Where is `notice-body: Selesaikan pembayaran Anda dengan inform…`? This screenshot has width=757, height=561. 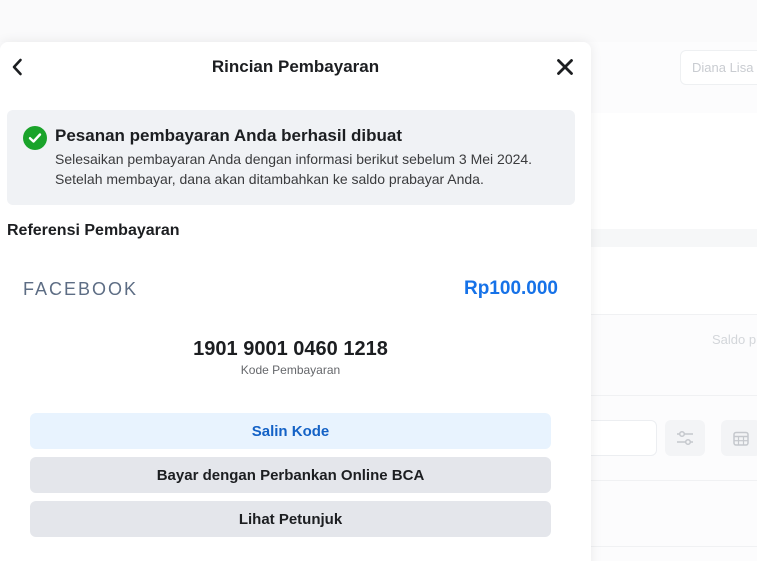 notice-body: Selesaikan pembayaran Anda dengan inform… is located at coordinates (294, 169).